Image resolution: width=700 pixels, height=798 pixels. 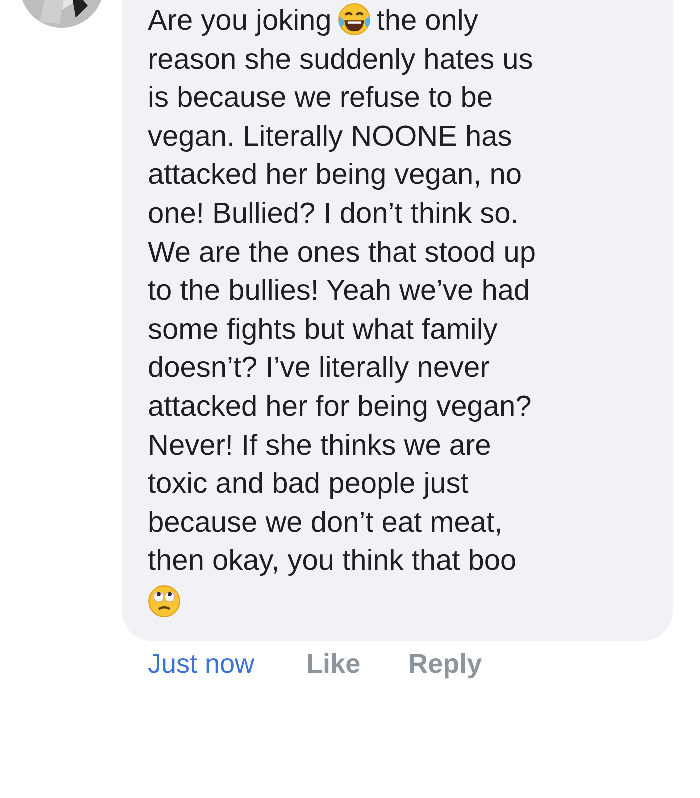 What do you see at coordinates (333, 663) in the screenshot?
I see `action-link: Like` at bounding box center [333, 663].